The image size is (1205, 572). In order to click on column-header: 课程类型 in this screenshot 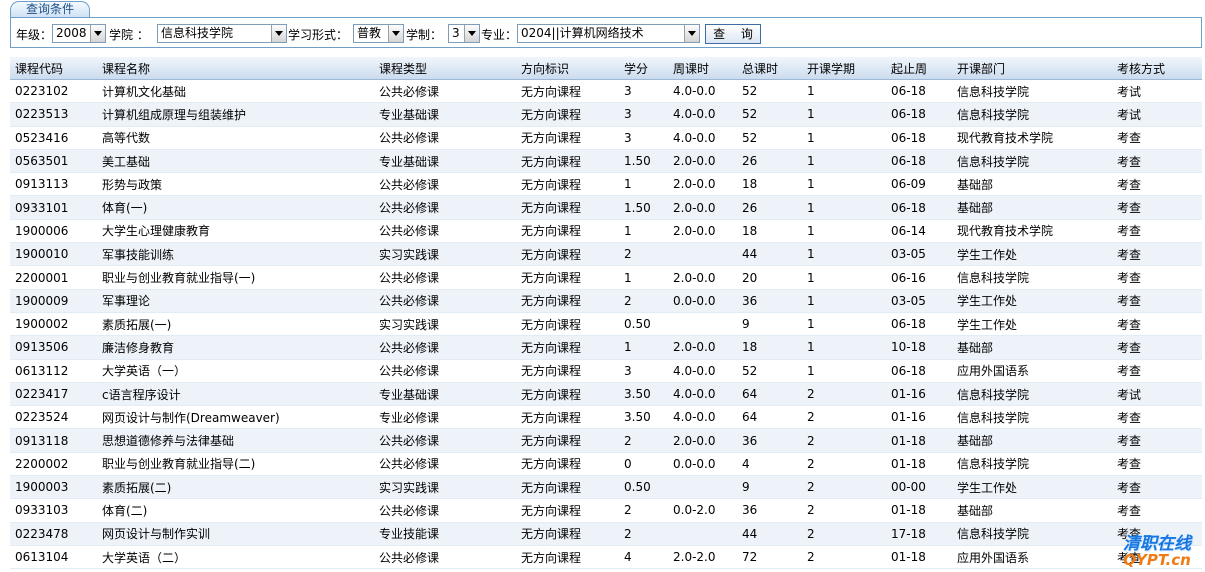, I will do `click(445, 68)`.